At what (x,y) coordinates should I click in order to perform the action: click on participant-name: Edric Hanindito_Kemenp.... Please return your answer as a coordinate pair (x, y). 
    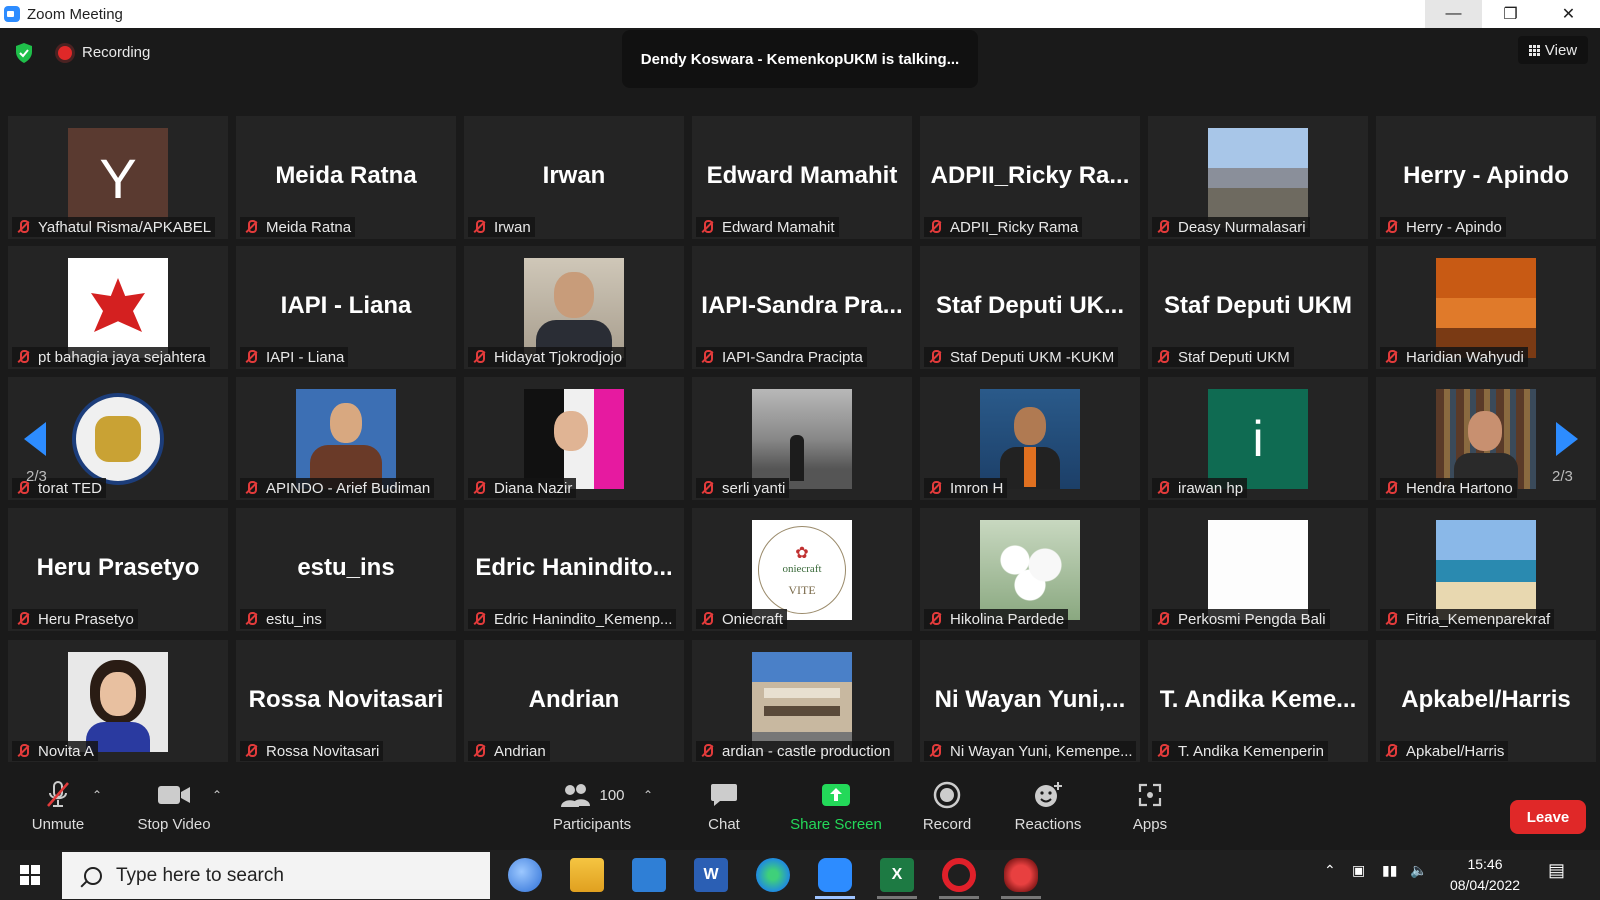
    Looking at the image, I should click on (583, 619).